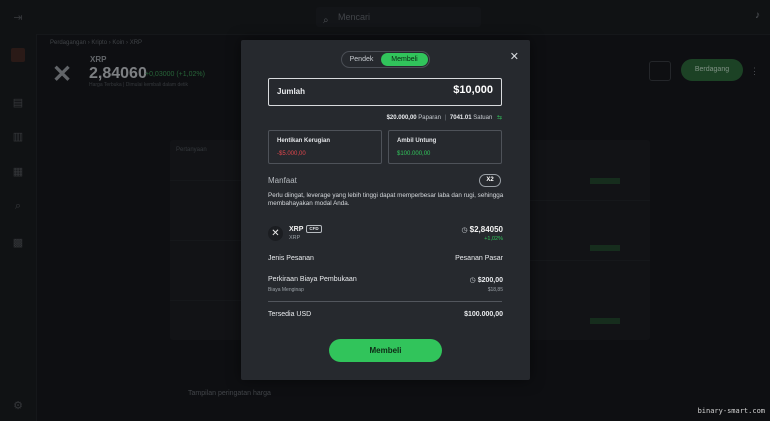 This screenshot has height=421, width=770. I want to click on cfd-badge: CFD, so click(314, 229).